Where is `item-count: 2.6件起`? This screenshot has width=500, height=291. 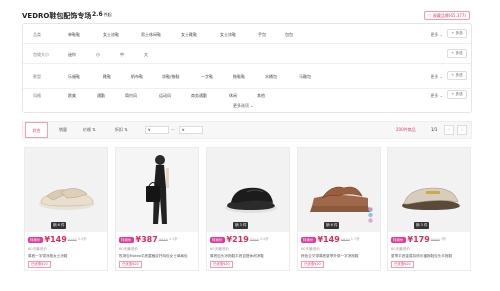 item-count: 2.6件起 is located at coordinates (102, 14).